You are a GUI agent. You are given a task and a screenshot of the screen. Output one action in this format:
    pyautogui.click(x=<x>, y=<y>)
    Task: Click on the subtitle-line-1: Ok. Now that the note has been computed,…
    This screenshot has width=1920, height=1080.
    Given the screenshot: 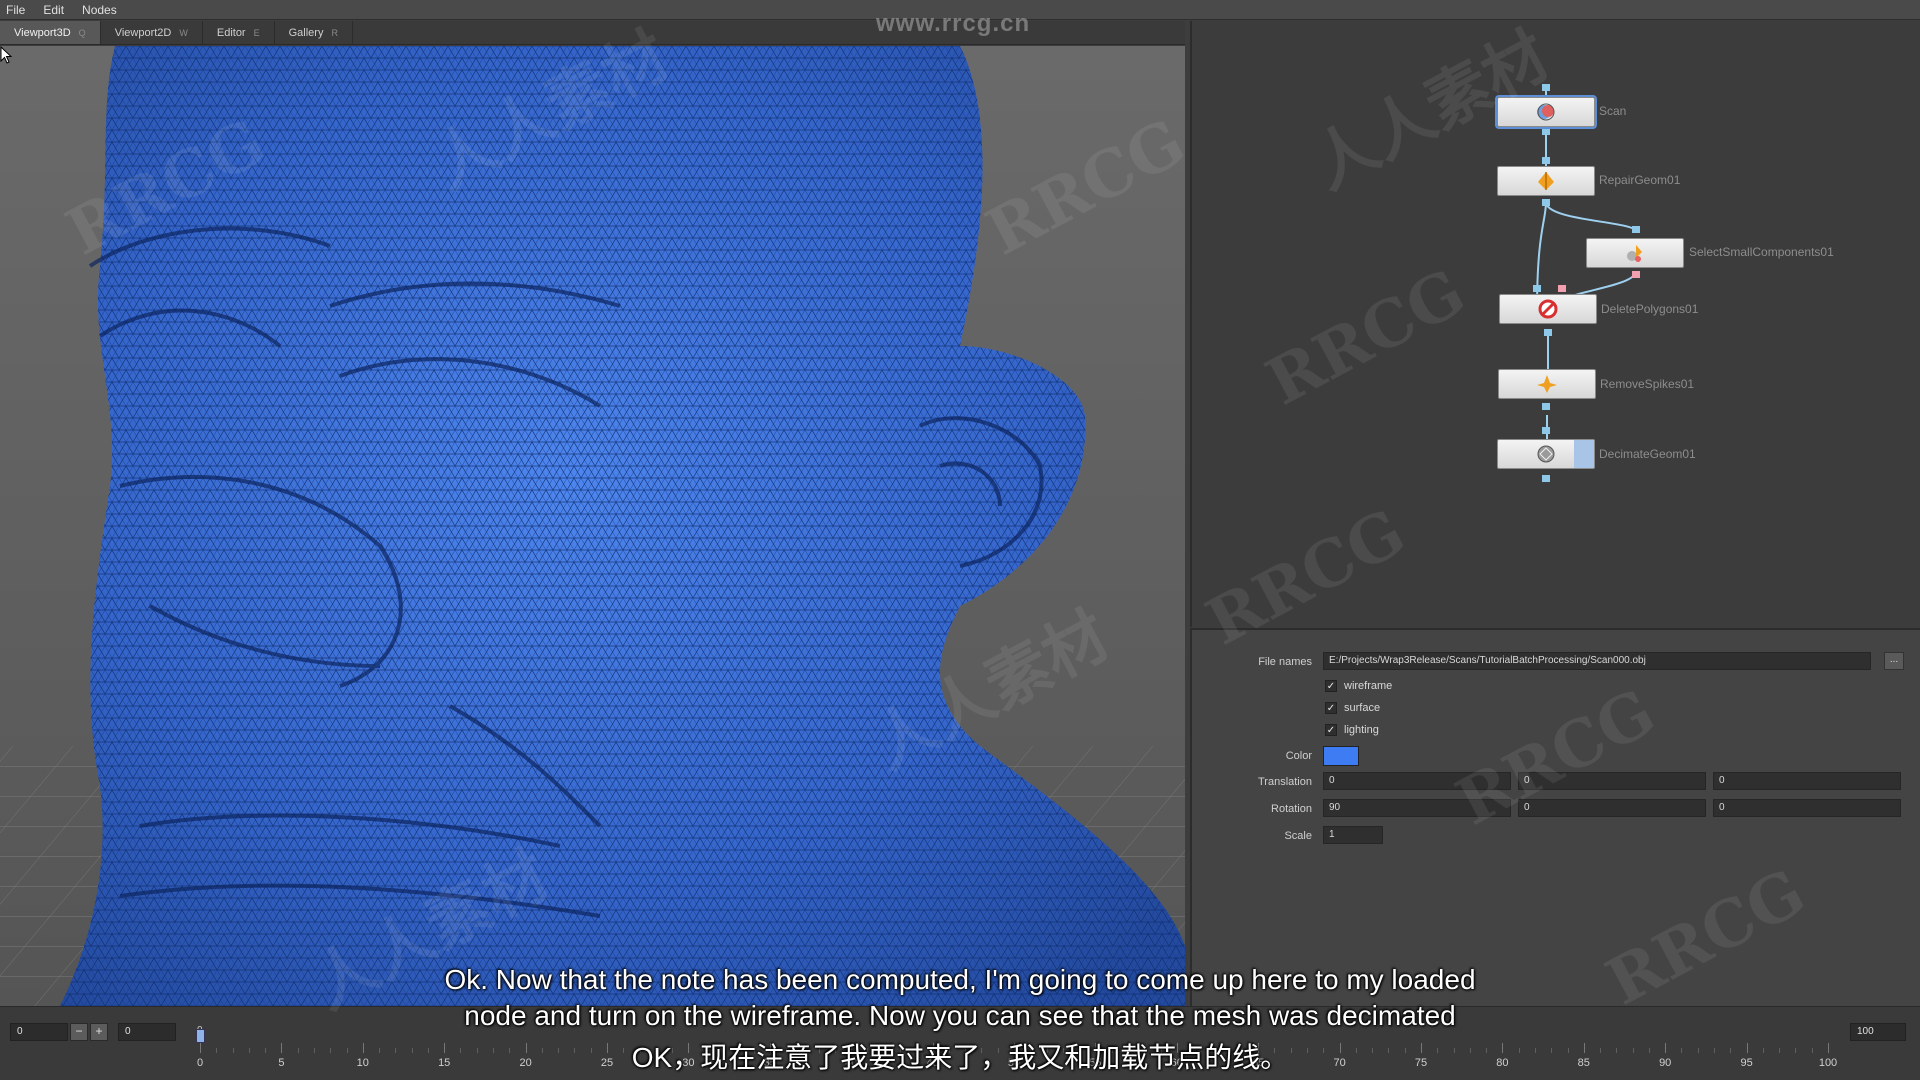 What is the action you would take?
    pyautogui.click(x=960, y=979)
    